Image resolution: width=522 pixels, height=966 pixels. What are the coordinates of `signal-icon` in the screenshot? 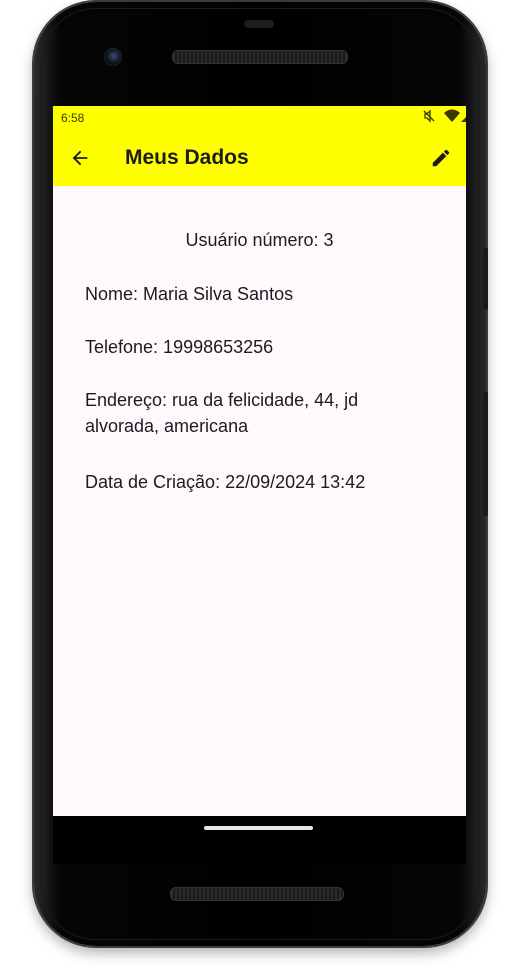 It's located at (463, 118).